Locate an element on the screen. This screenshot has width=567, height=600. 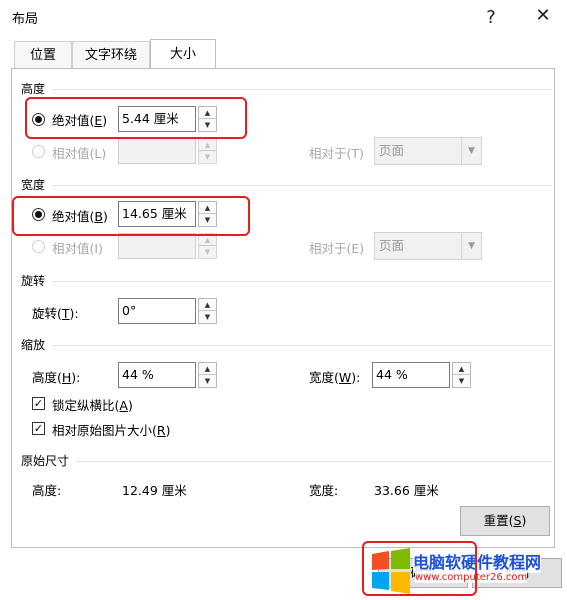
relative-original-size-checkbox: ✓ is located at coordinates (38, 428).